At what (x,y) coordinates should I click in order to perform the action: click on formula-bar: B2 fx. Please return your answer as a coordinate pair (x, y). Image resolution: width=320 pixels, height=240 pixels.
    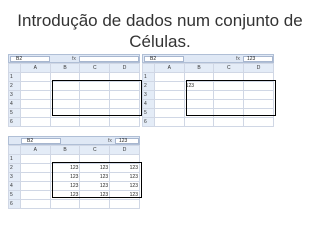
    Looking at the image, I should click on (74, 58).